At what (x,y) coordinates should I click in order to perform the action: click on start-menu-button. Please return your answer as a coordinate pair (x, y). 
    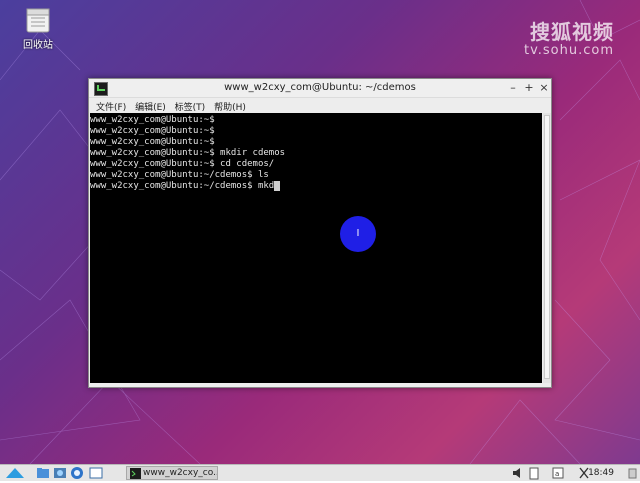
    Looking at the image, I should click on (15, 473).